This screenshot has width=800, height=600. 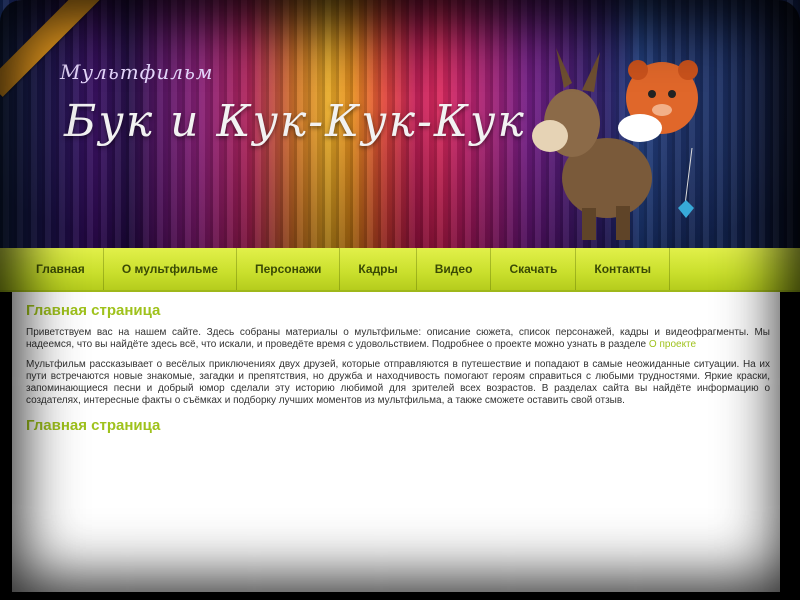 I want to click on banner-subtitle: Мультфильм, so click(x=137, y=72).